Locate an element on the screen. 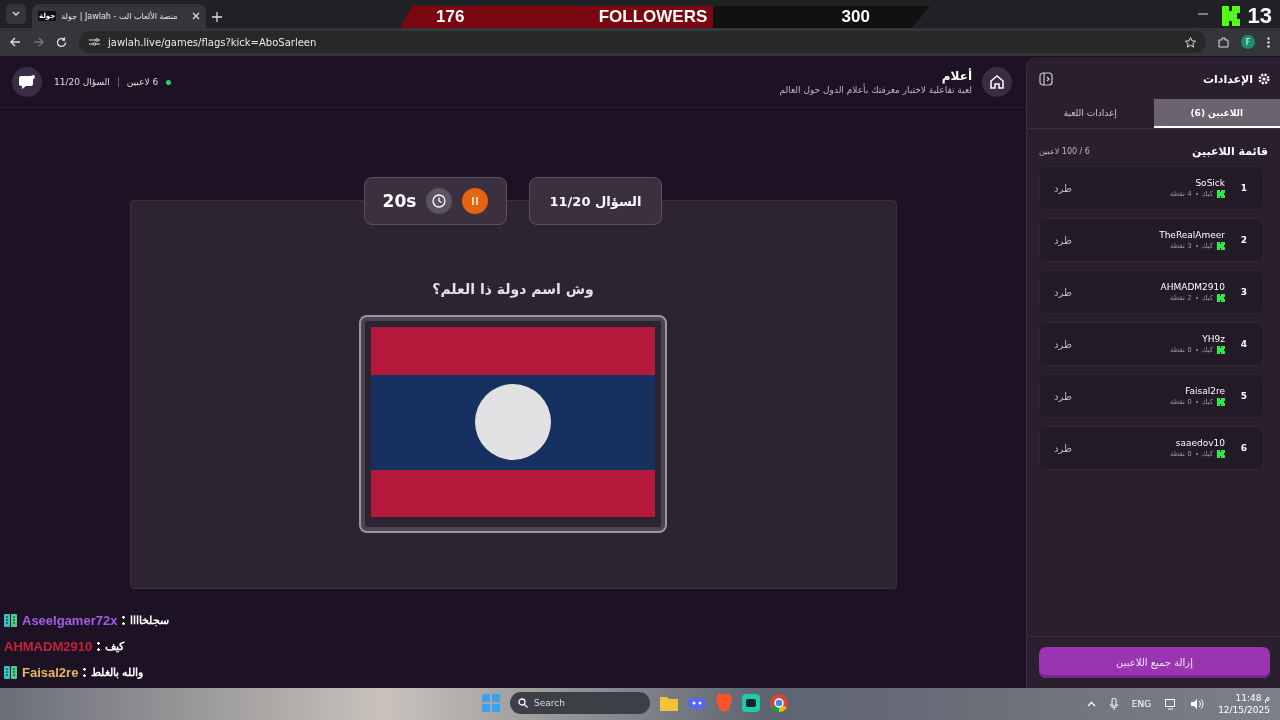  folder-icon is located at coordinates (669, 703).